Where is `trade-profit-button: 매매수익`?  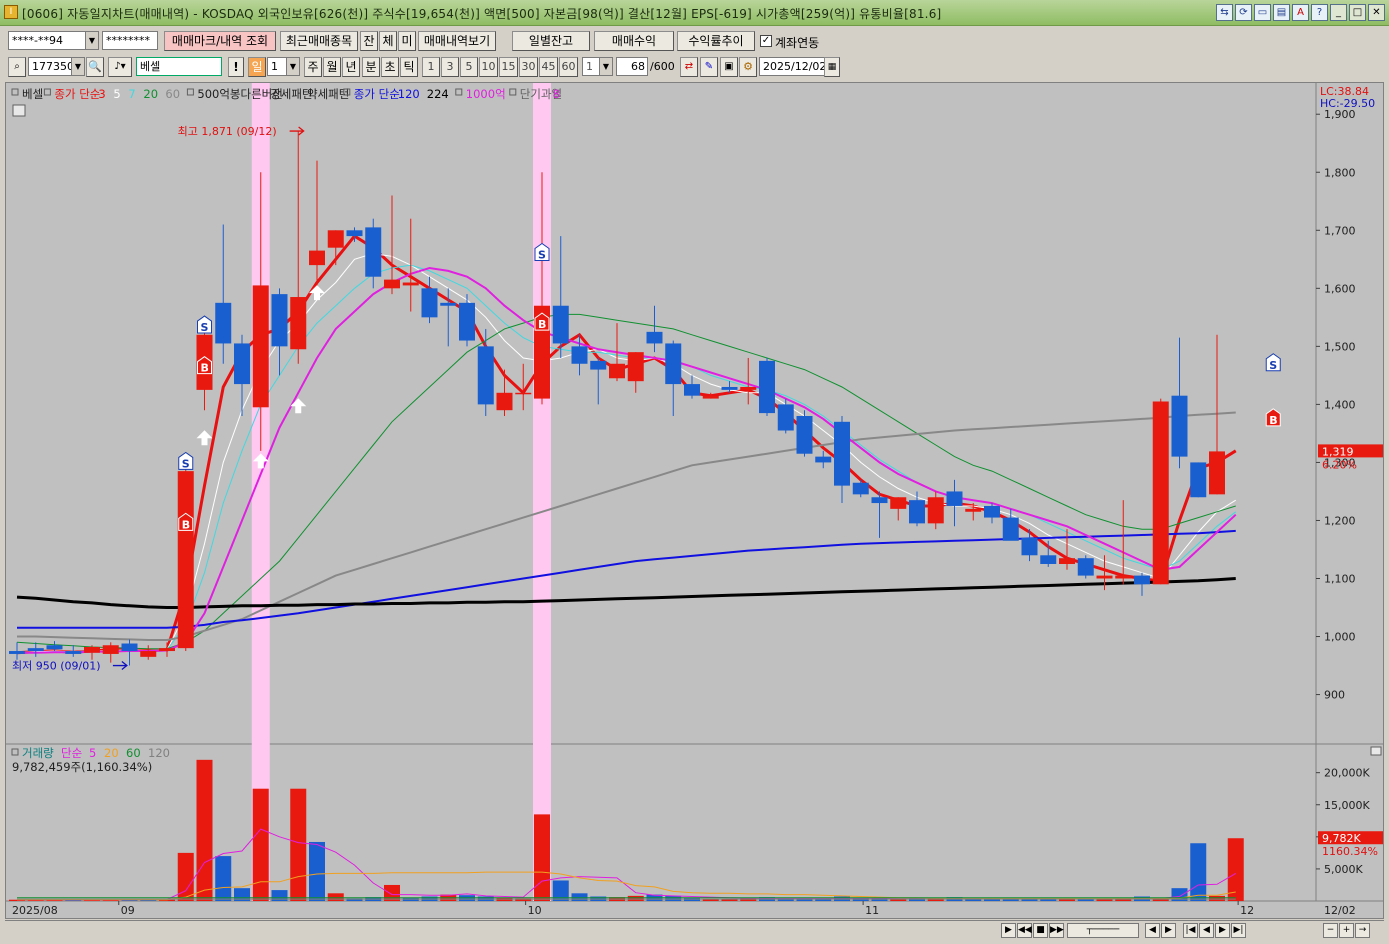
trade-profit-button: 매매수익 is located at coordinates (634, 41).